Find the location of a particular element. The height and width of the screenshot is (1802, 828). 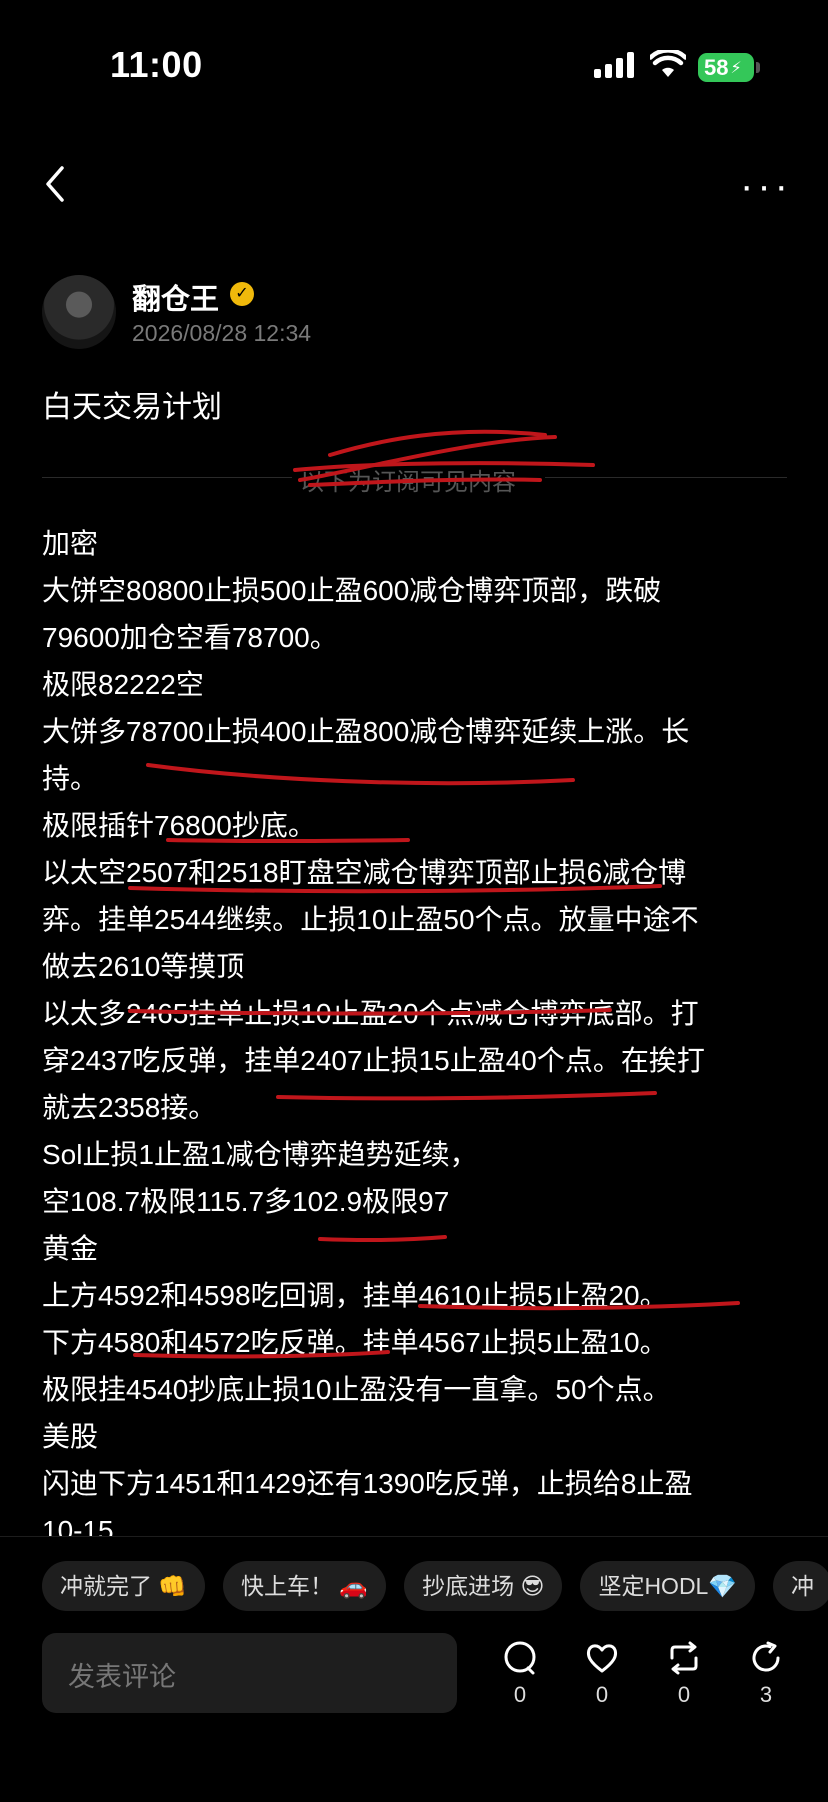

comment-input: 发表评论 is located at coordinates (249, 1673).